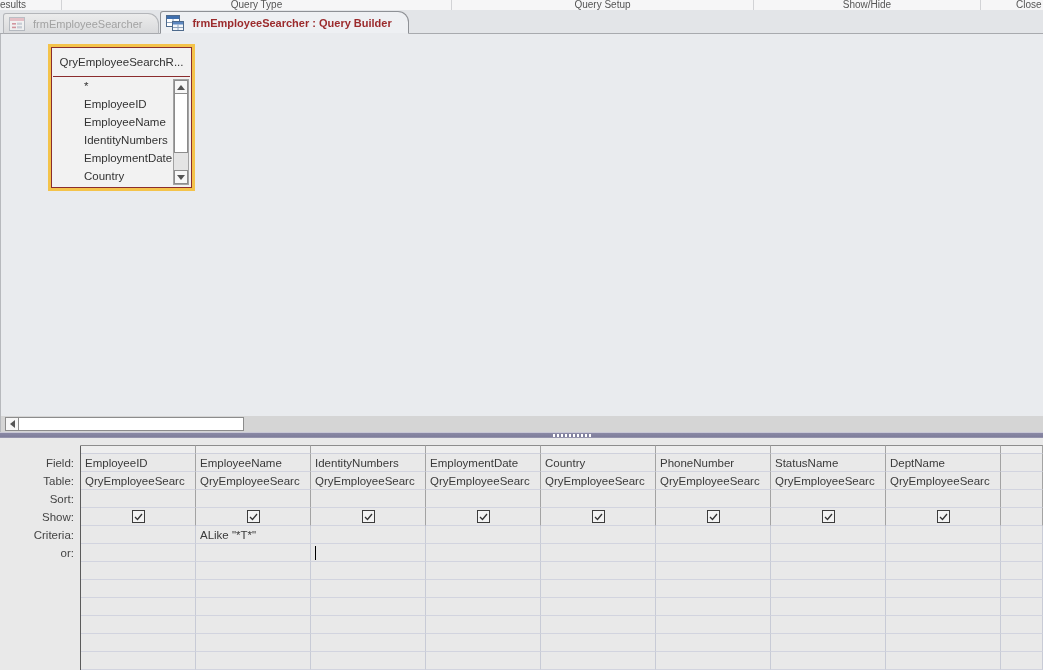 The height and width of the screenshot is (670, 1043). I want to click on field-cell: EmployeeName, so click(253, 463).